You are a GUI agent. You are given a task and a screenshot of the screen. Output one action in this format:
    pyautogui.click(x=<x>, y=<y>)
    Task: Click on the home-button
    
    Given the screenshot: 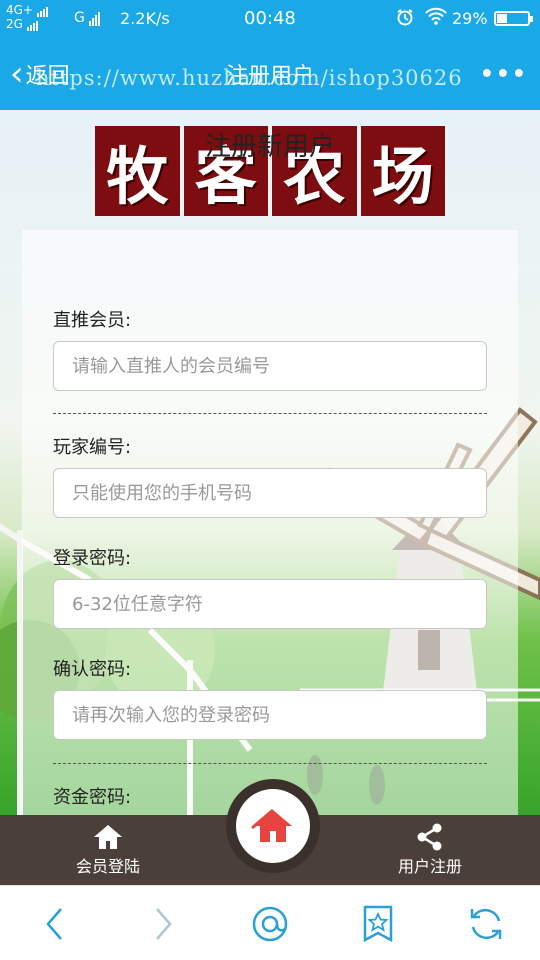 What is the action you would take?
    pyautogui.click(x=273, y=826)
    